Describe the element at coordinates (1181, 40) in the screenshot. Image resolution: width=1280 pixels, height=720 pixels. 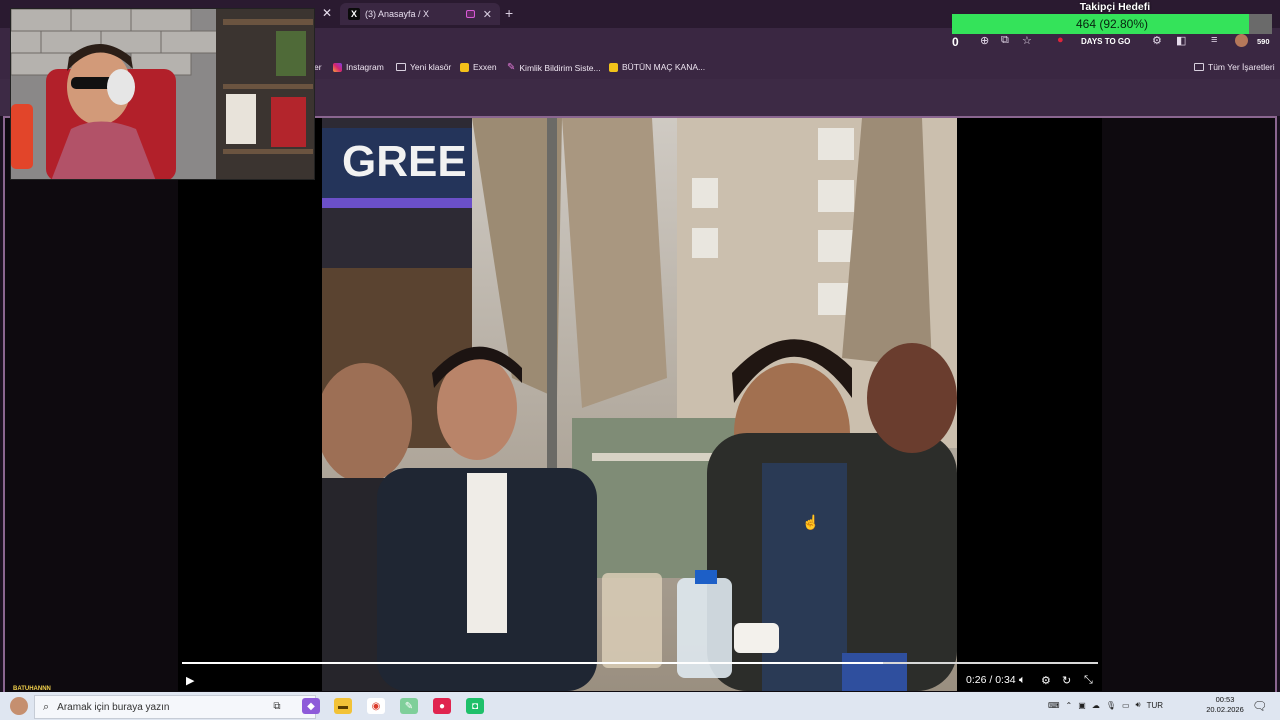
I see `puzzle-icon: ◧` at that location.